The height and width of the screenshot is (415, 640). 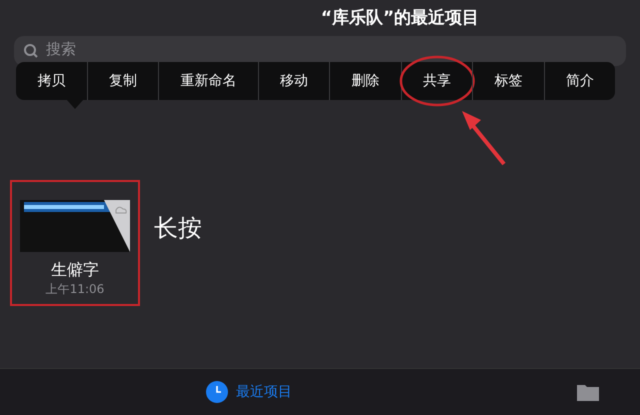 What do you see at coordinates (75, 289) in the screenshot?
I see `file-time: 上午11:06` at bounding box center [75, 289].